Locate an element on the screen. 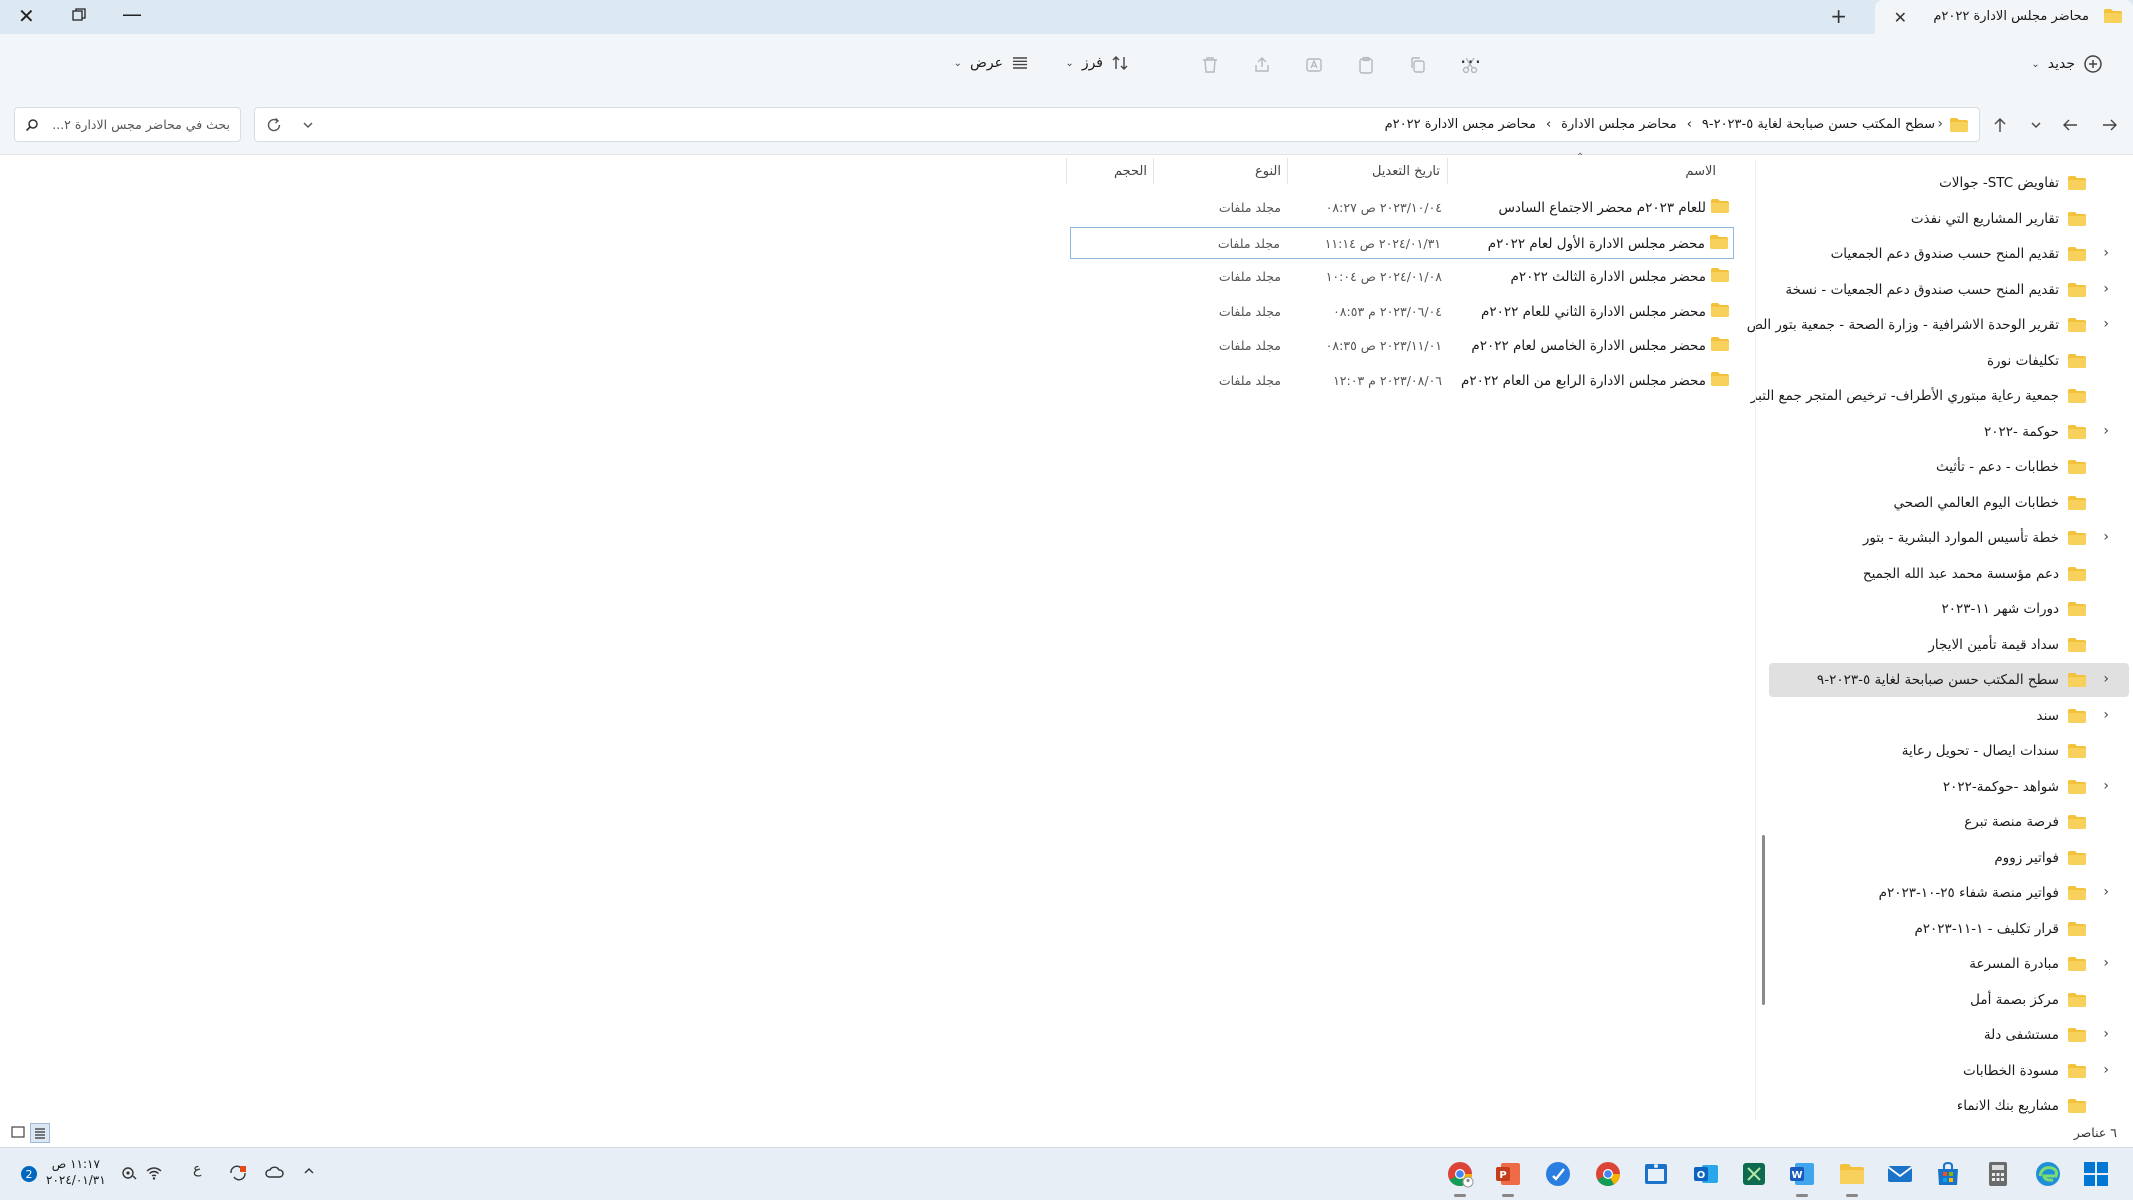  powerpoint-icon: P is located at coordinates (1508, 1178).